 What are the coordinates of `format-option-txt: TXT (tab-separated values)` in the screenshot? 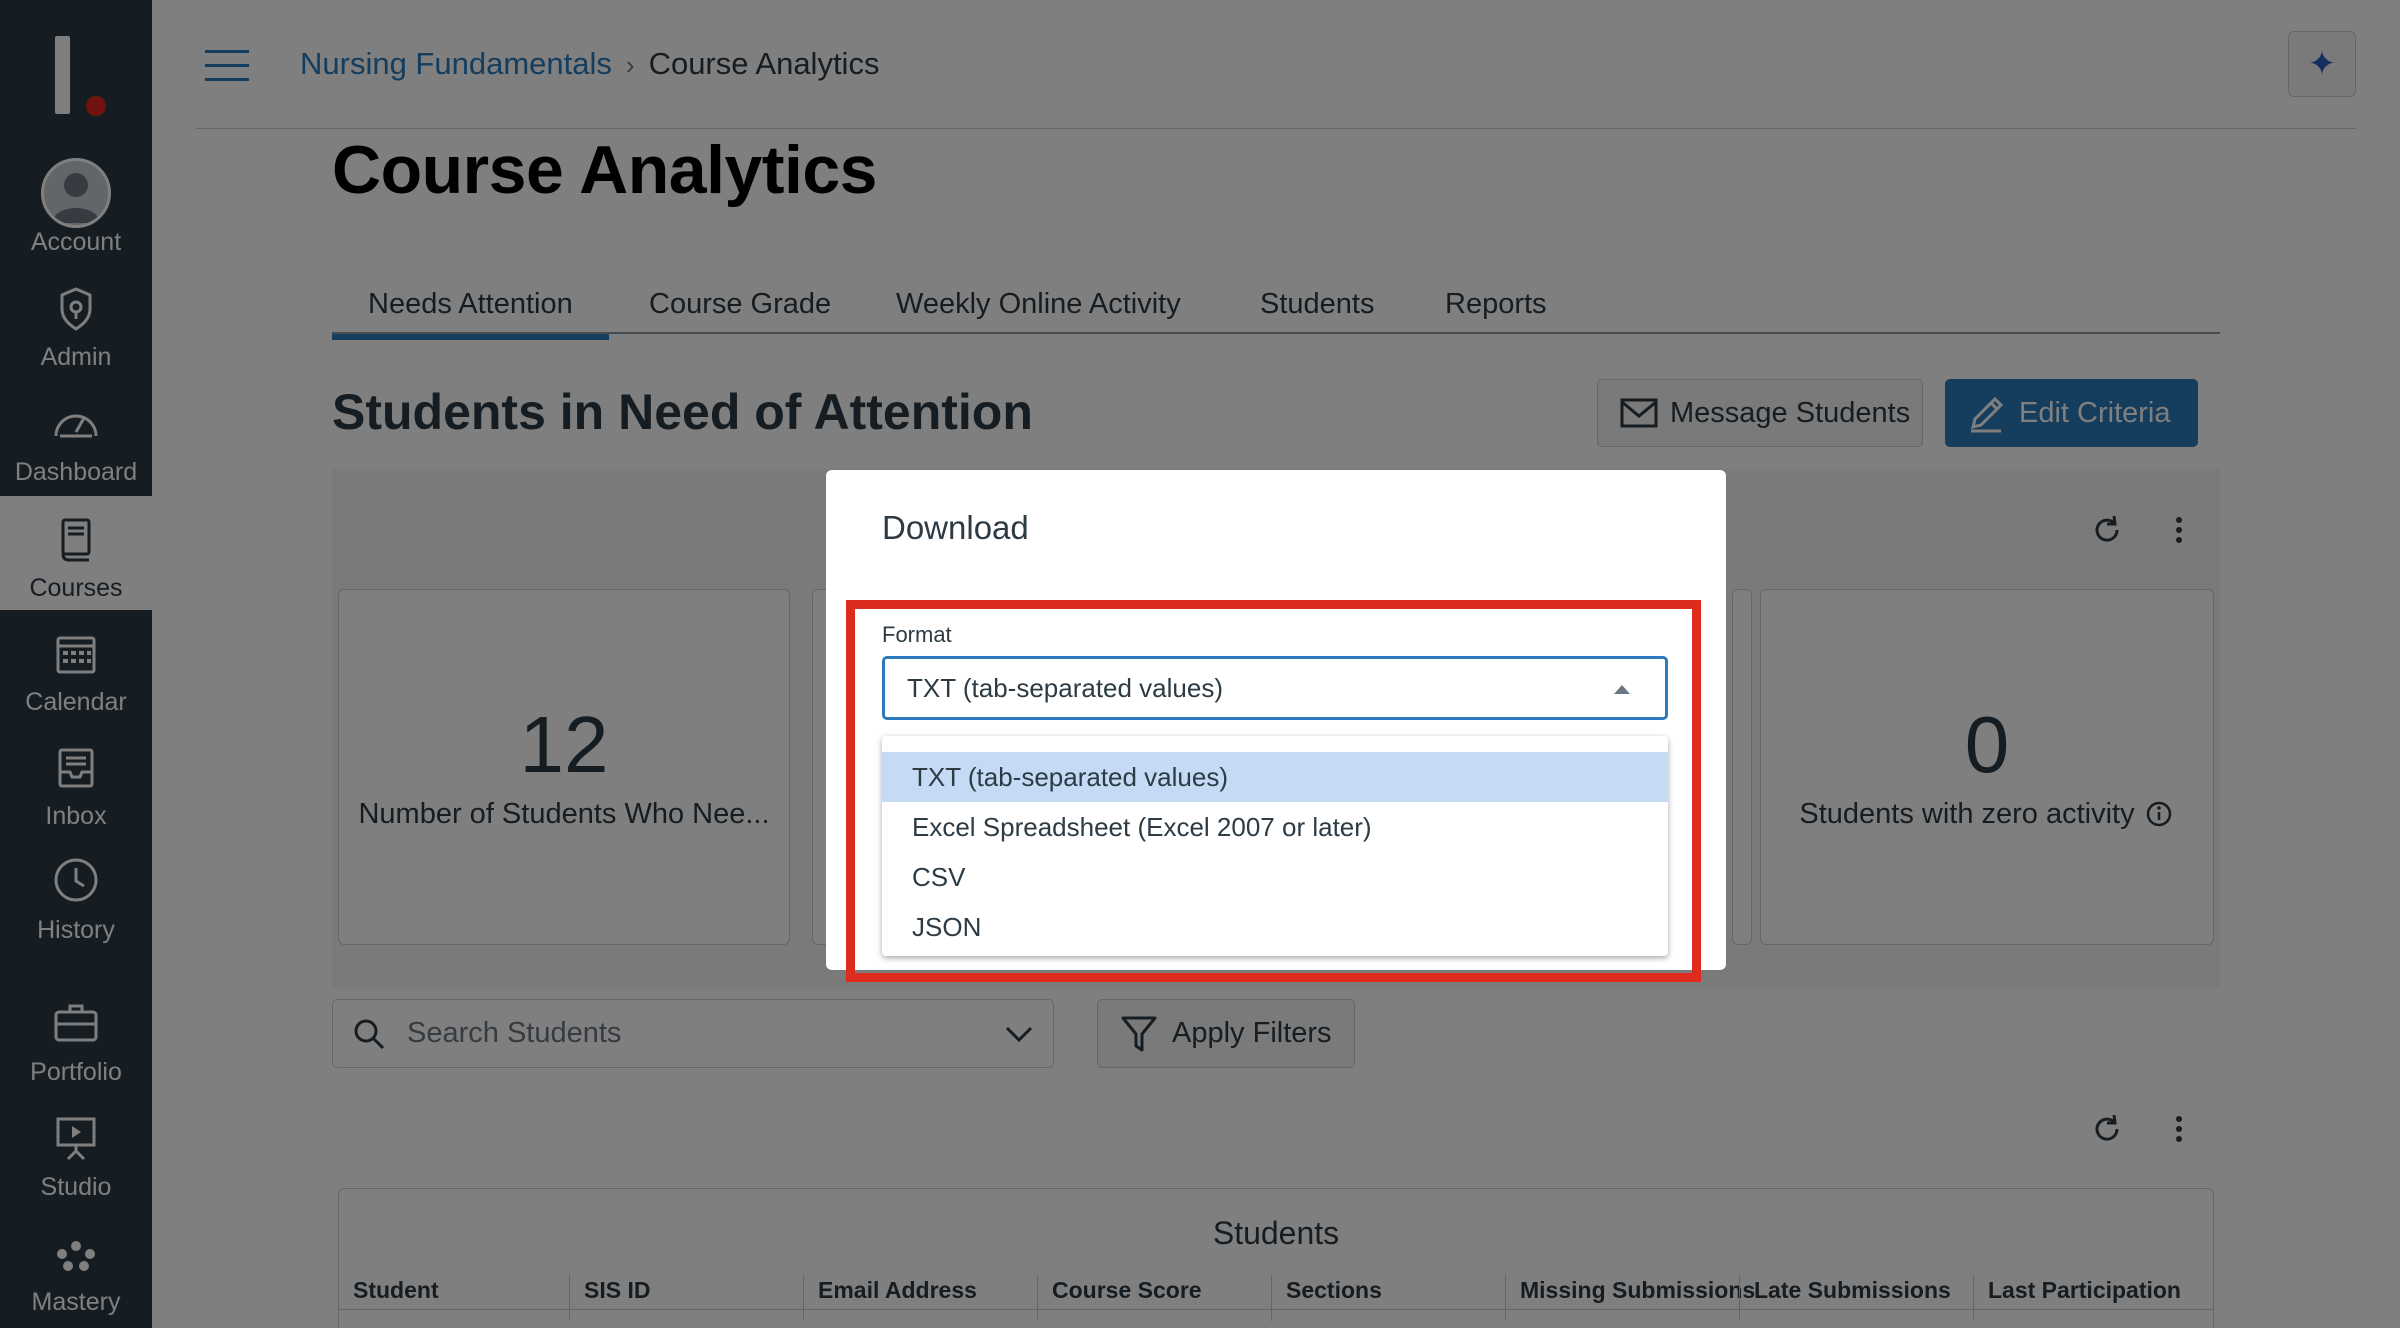 It's located at (1275, 777).